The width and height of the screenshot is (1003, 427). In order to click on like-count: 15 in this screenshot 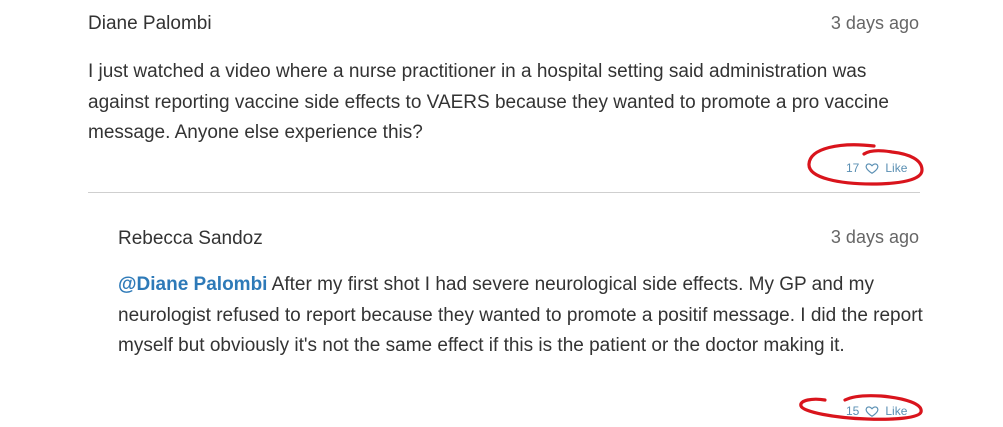, I will do `click(853, 411)`.